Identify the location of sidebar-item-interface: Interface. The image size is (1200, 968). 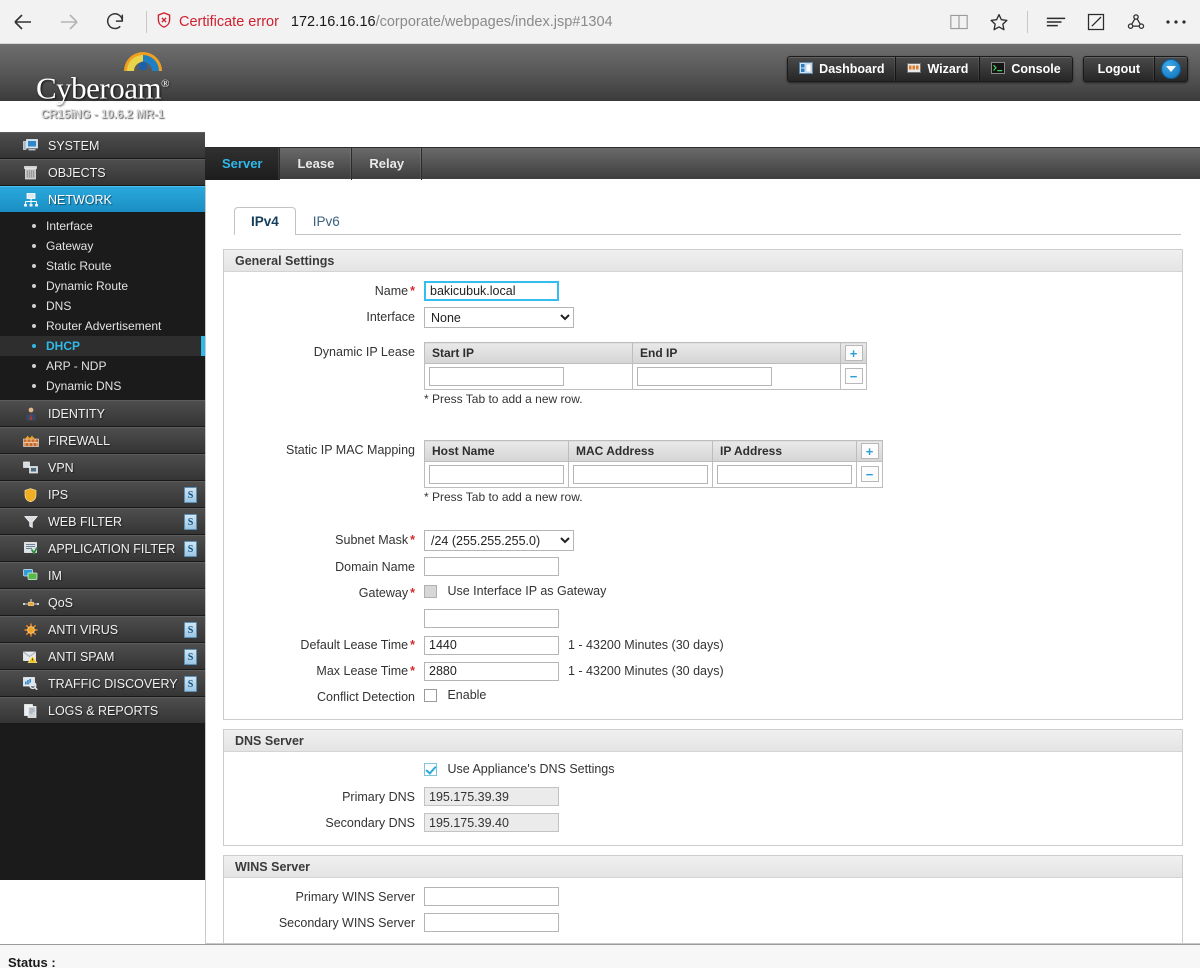
(102, 226).